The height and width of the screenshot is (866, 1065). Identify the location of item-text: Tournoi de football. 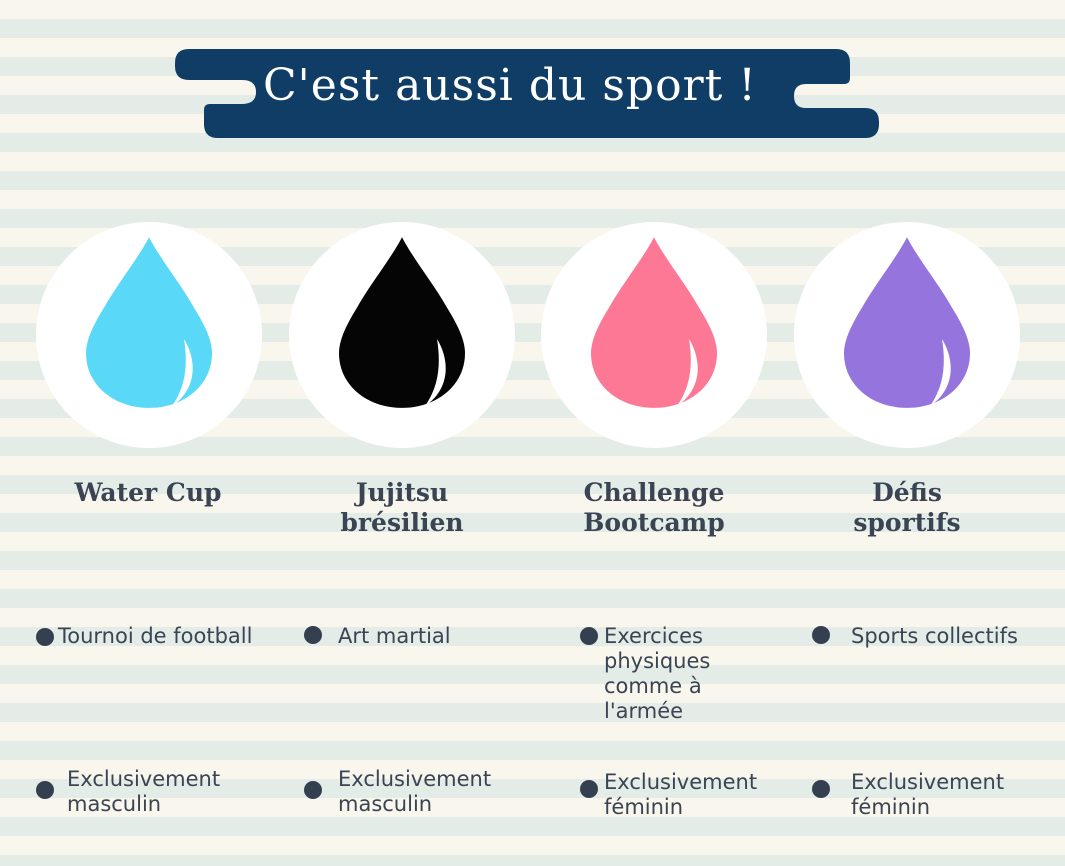
(155, 636).